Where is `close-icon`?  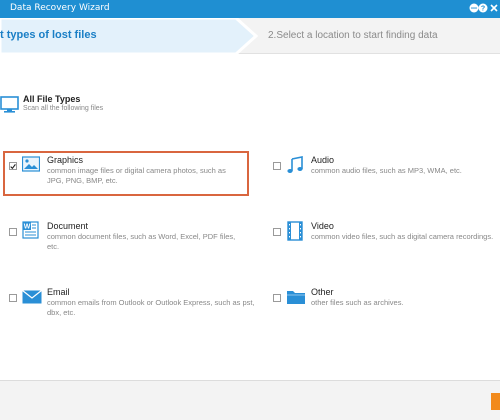 close-icon is located at coordinates (494, 8).